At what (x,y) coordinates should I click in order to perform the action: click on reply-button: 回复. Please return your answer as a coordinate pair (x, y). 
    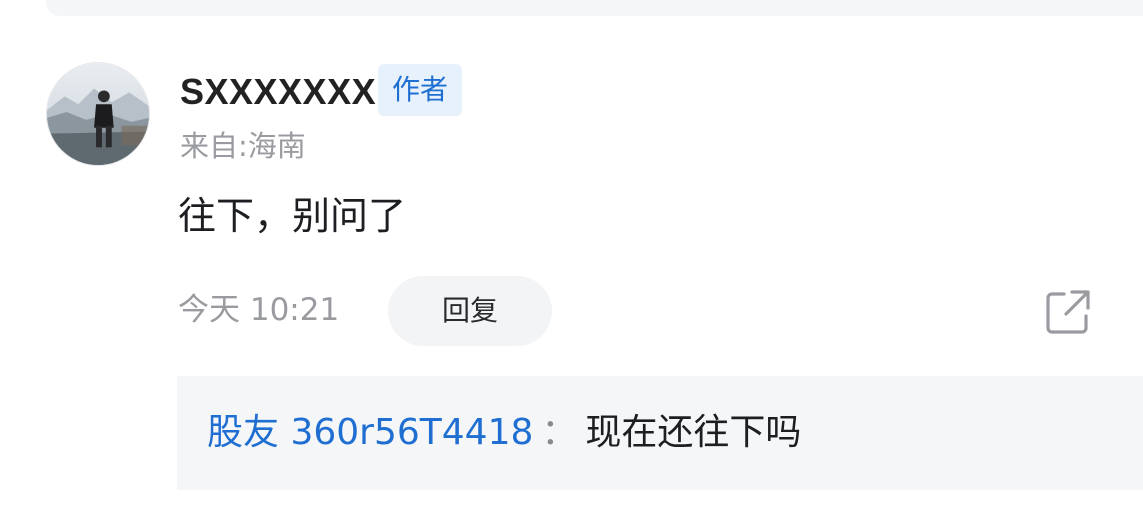
    Looking at the image, I should click on (470, 311).